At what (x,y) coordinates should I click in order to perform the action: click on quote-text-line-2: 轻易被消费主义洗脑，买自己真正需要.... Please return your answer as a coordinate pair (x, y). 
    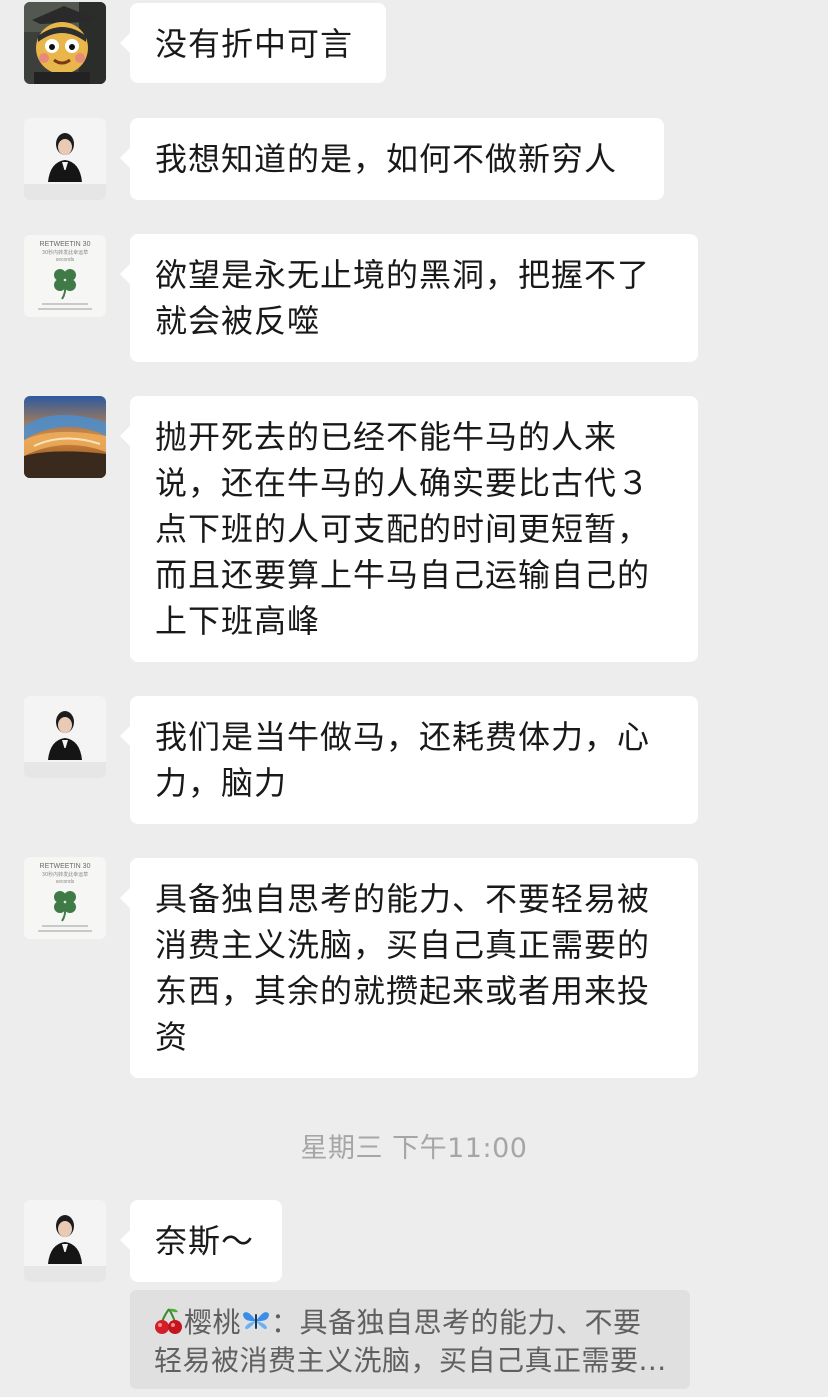
    Looking at the image, I should click on (410, 1360).